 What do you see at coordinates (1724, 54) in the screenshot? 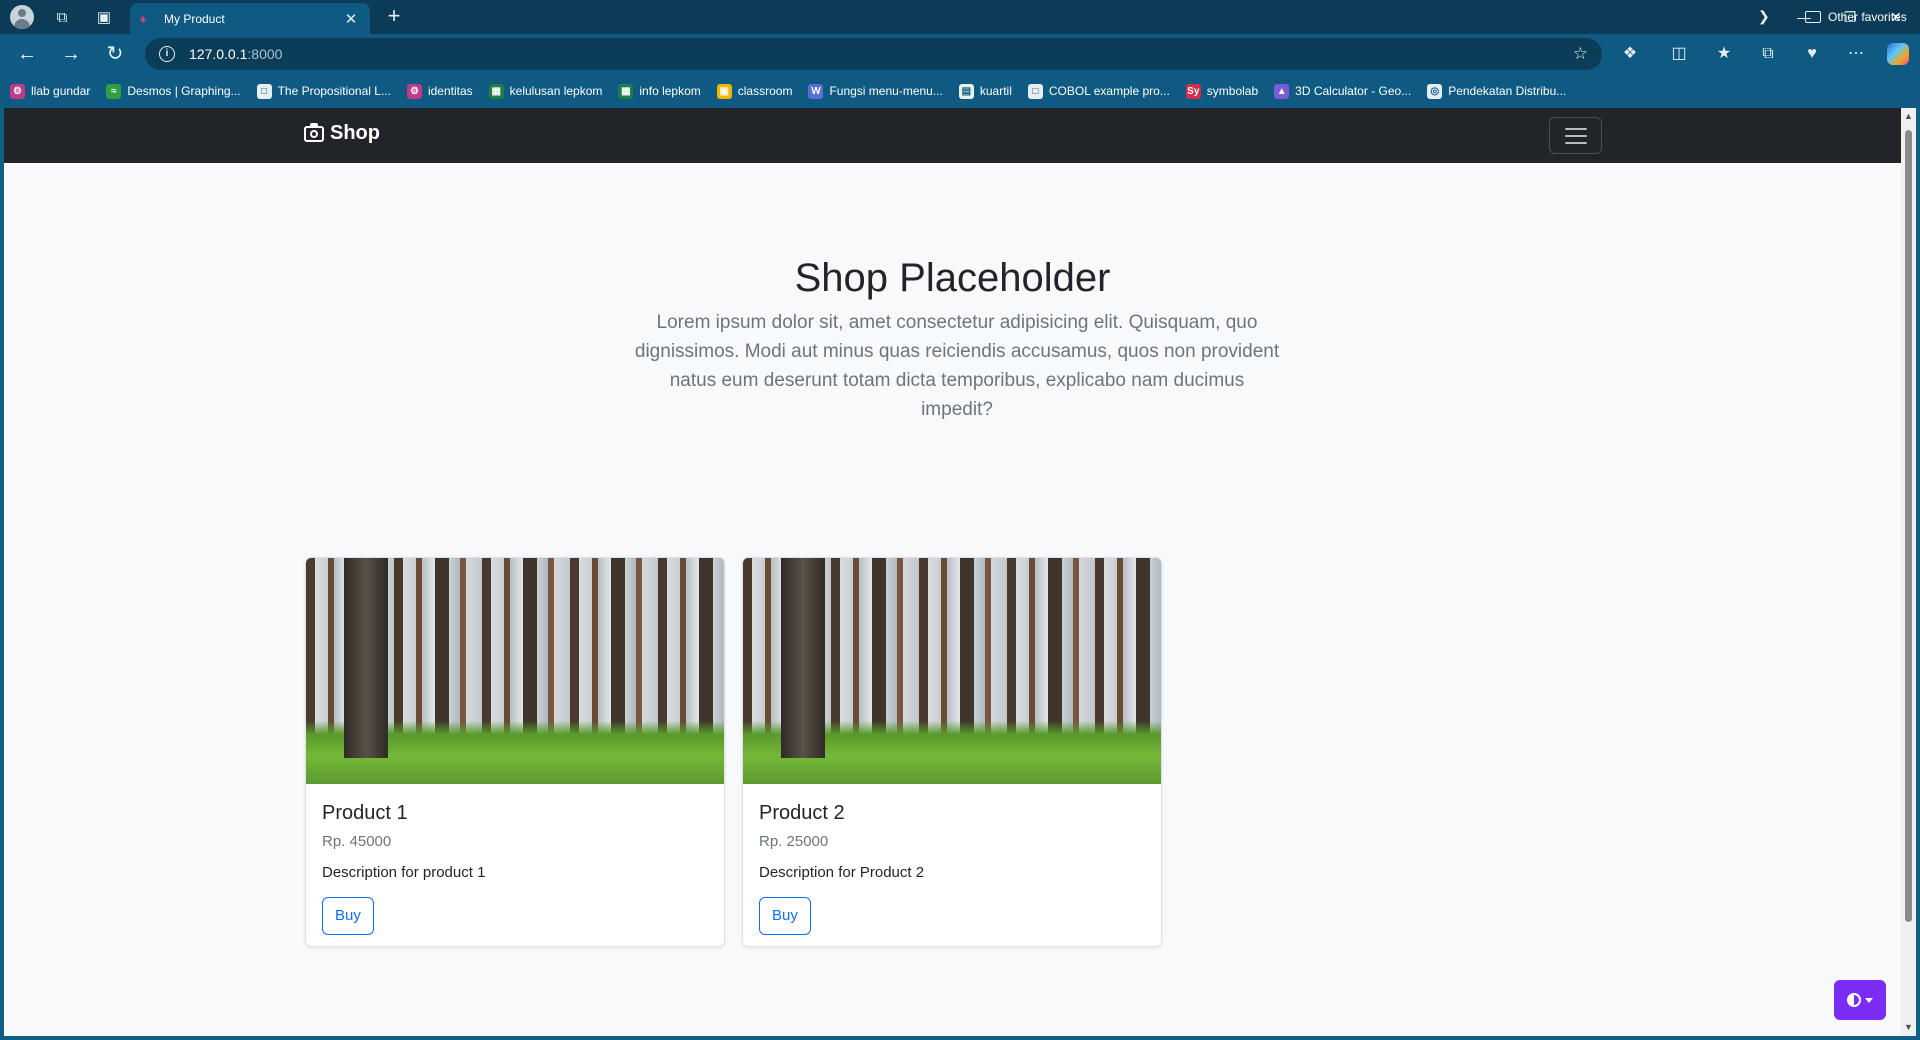
I see `favorites-icon: ★` at bounding box center [1724, 54].